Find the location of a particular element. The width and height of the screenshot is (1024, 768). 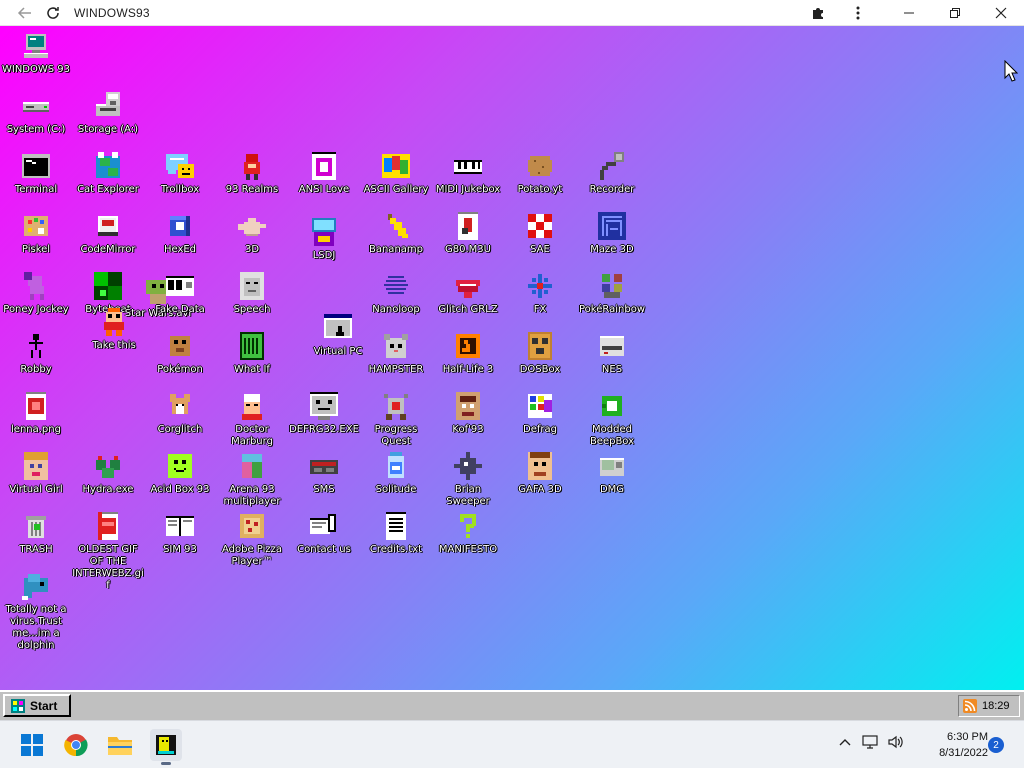

desktop-icon-label: TRASH is located at coordinates (36, 549).